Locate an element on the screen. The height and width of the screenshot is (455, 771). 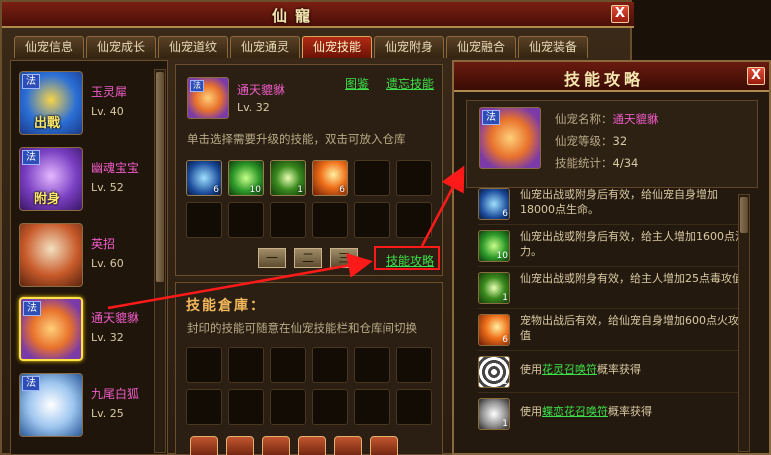
skill-count-label: 技能统计： is located at coordinates (584, 163).